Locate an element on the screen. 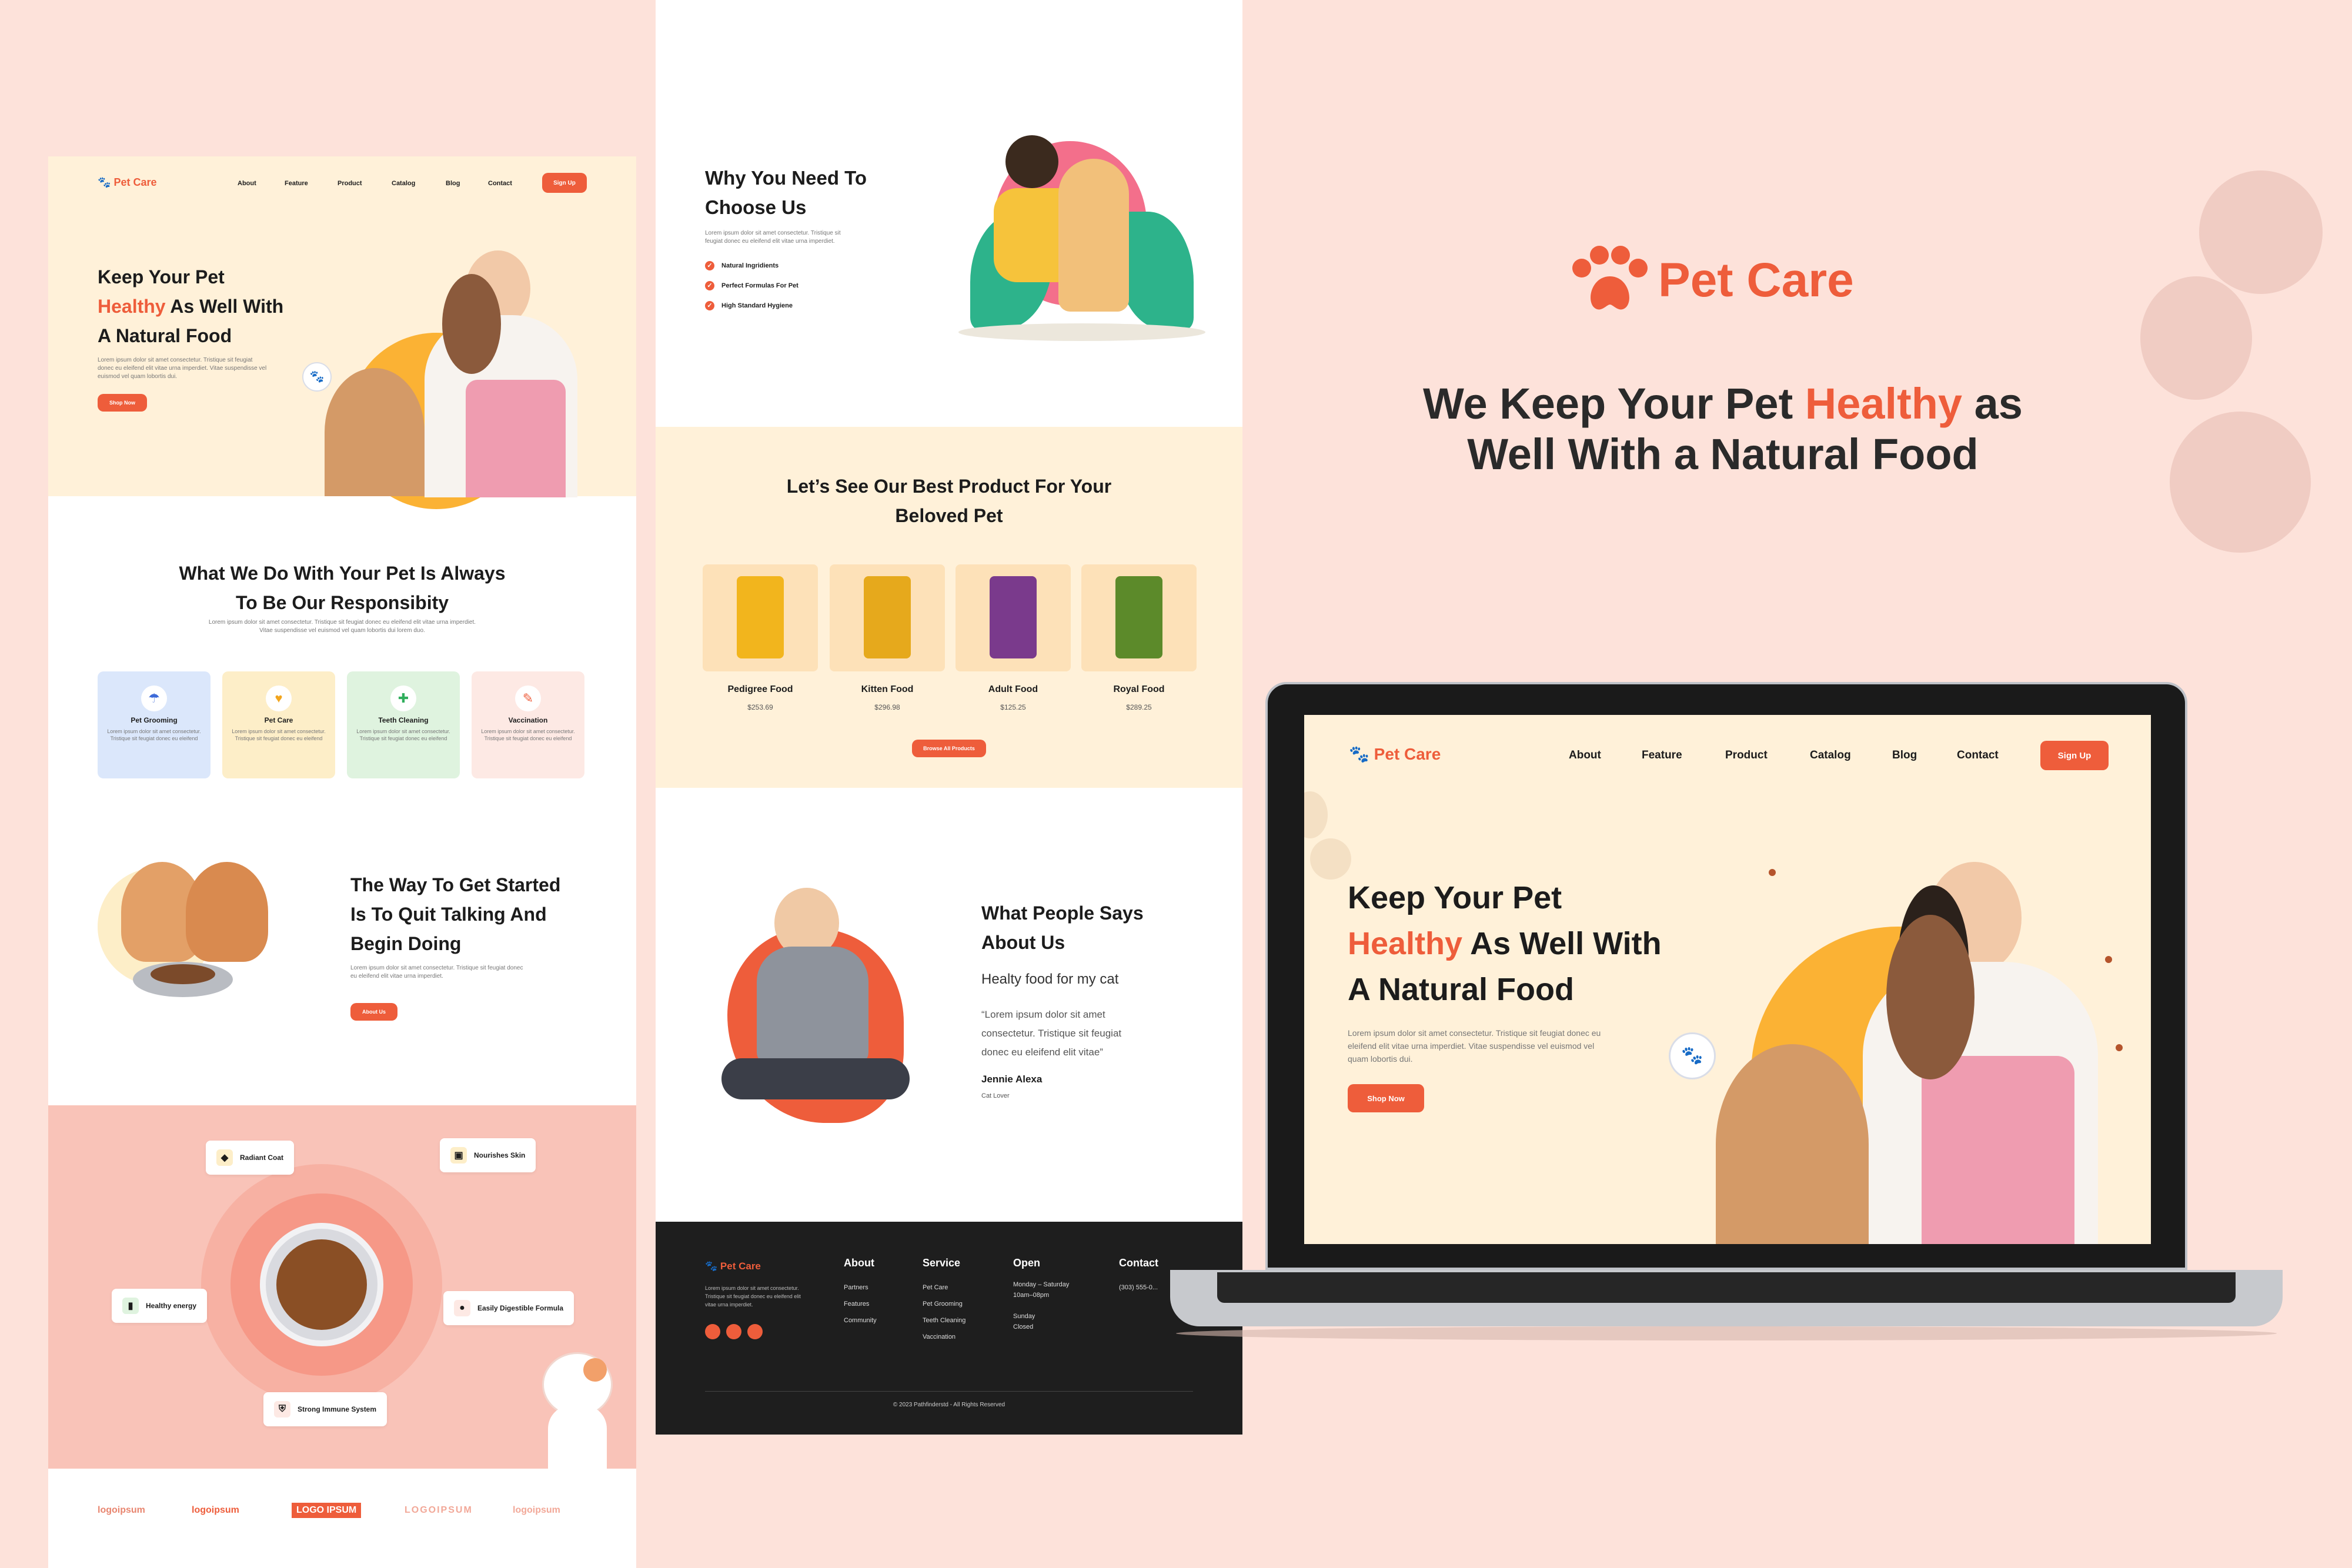 This screenshot has width=2352, height=1568. product-card-adult is located at coordinates (1013, 617).